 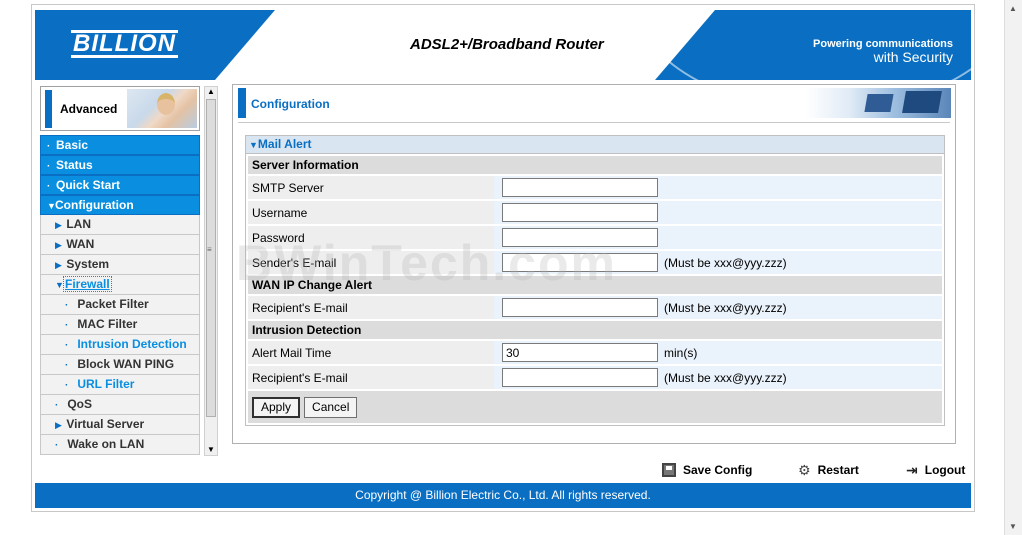 What do you see at coordinates (595, 165) in the screenshot?
I see `server-info-heading: Server Information` at bounding box center [595, 165].